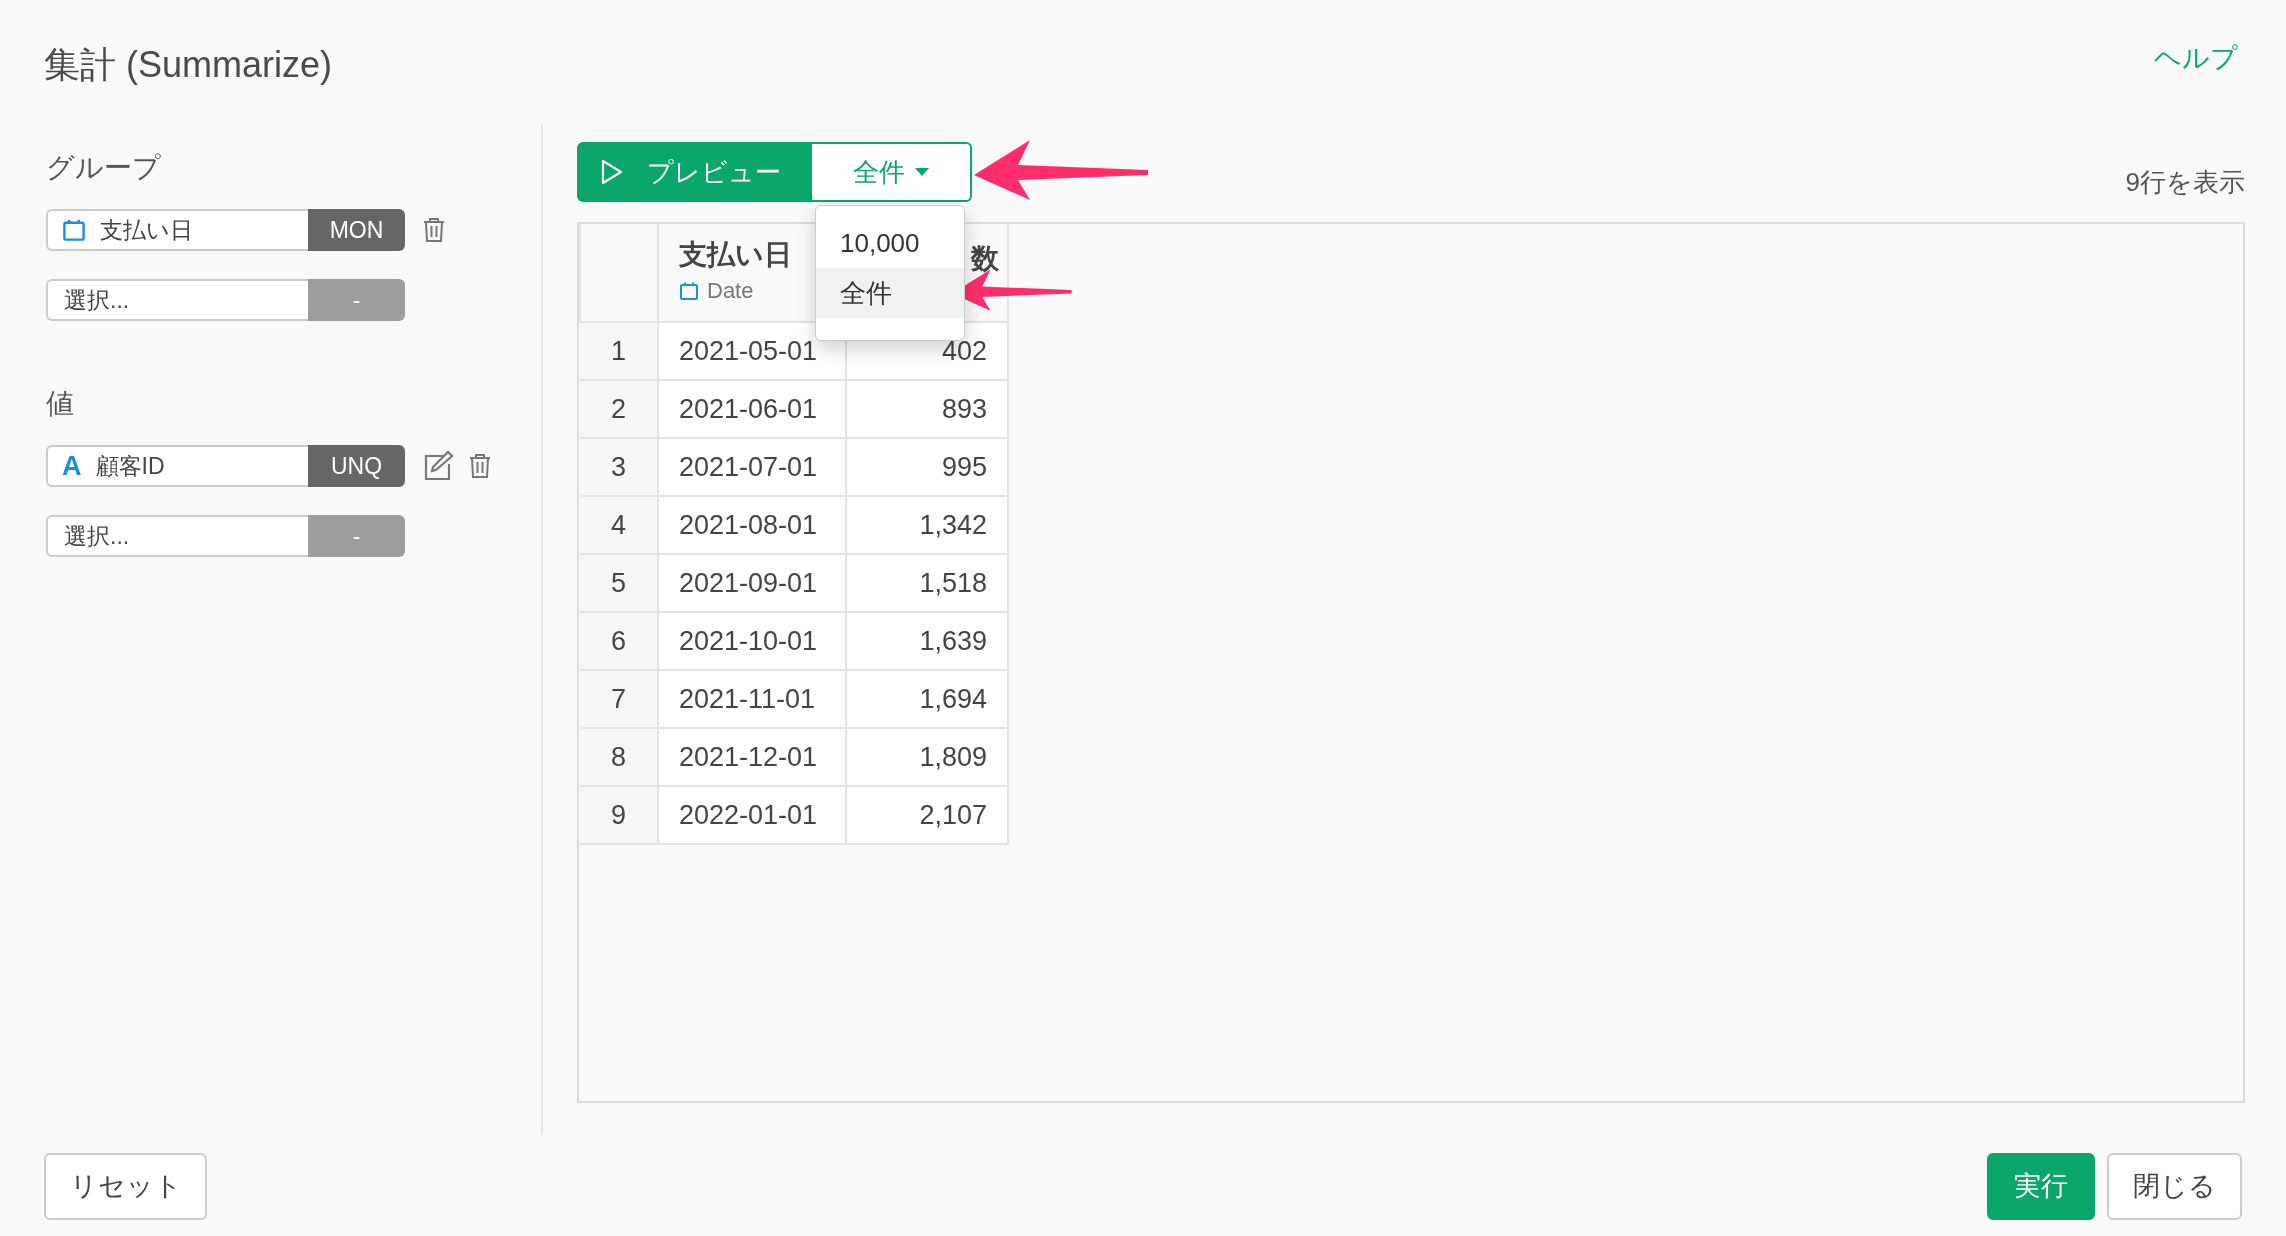 The image size is (2286, 1236). Describe the element at coordinates (356, 230) in the screenshot. I see `aggregation-button: MON` at that location.